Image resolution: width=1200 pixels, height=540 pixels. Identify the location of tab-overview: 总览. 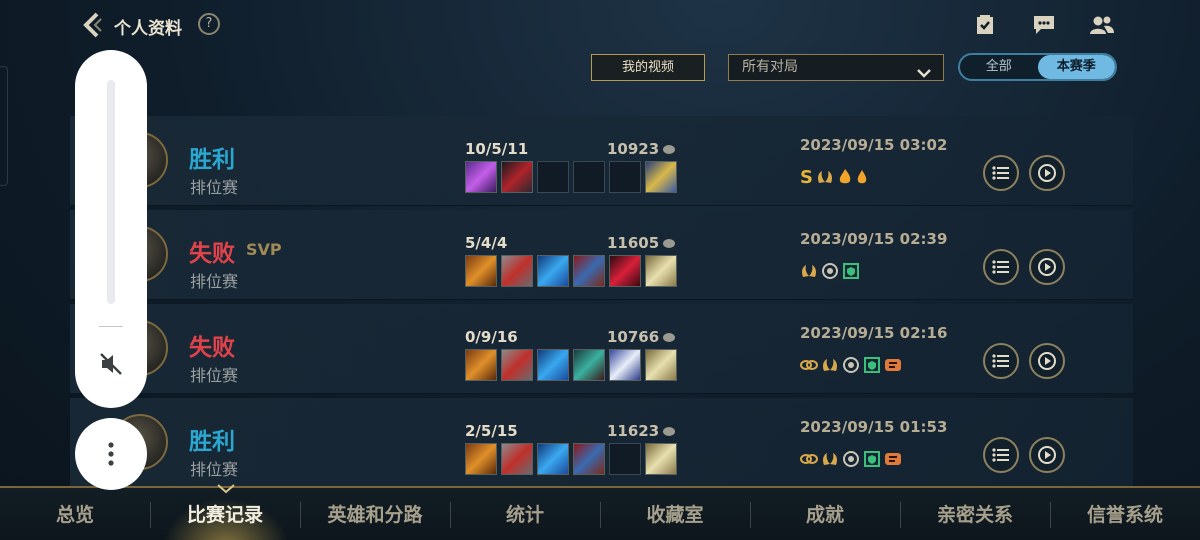
(75, 514).